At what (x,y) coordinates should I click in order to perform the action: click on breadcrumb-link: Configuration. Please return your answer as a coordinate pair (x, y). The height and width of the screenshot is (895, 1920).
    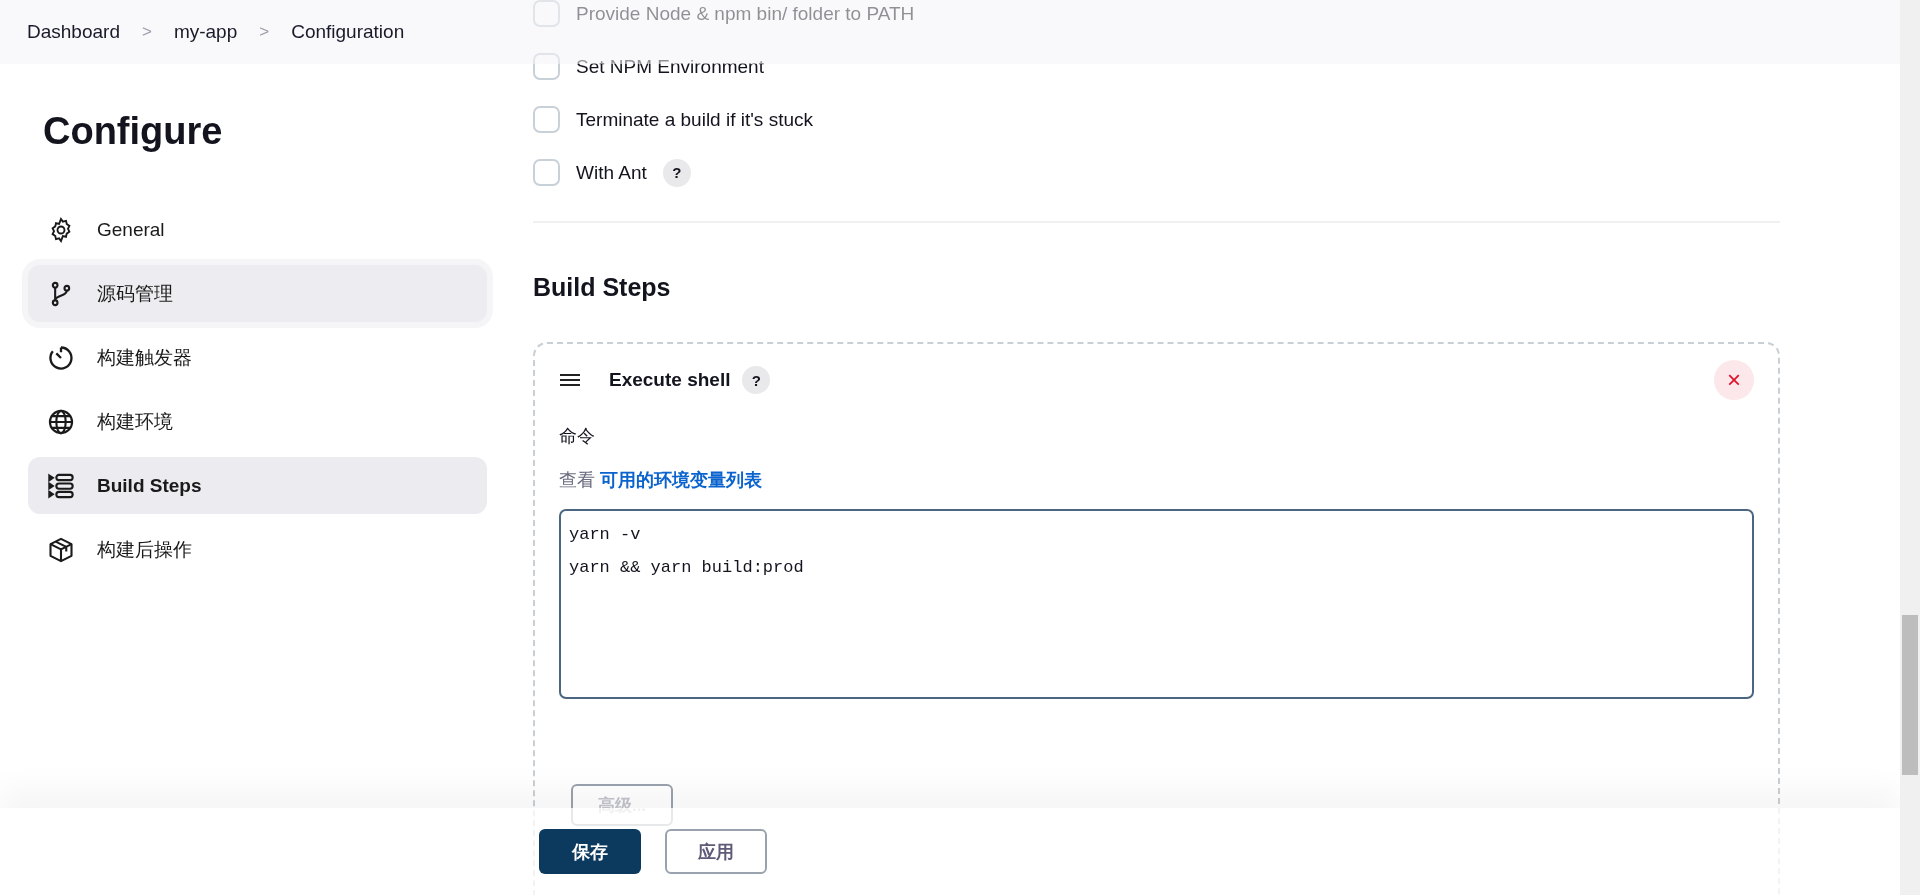
    Looking at the image, I should click on (348, 32).